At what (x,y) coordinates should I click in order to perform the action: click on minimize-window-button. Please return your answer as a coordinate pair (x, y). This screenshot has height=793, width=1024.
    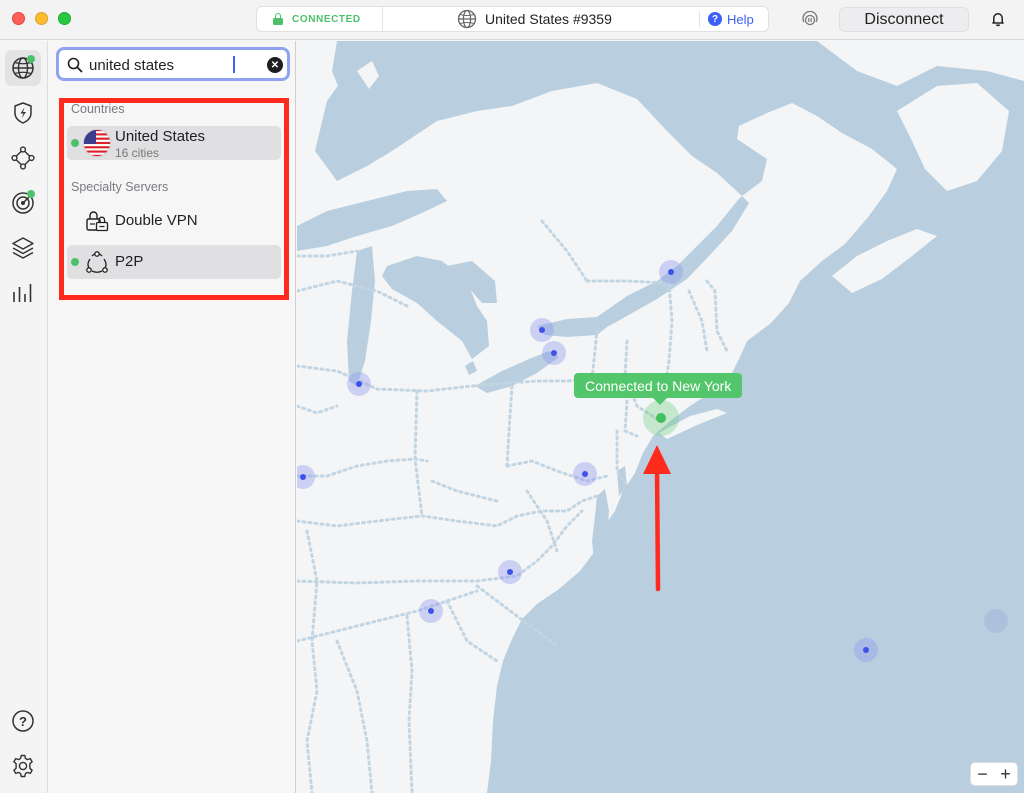
    Looking at the image, I should click on (41, 18).